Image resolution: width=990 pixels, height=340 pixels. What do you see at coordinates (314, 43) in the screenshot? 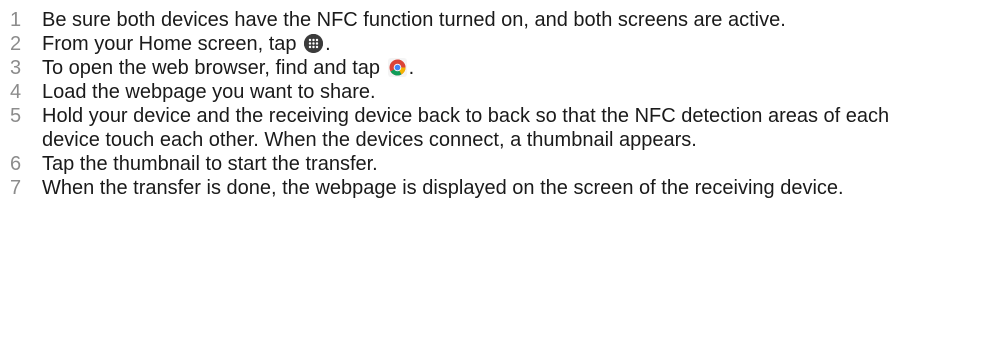
I see `apps-grid-icon` at bounding box center [314, 43].